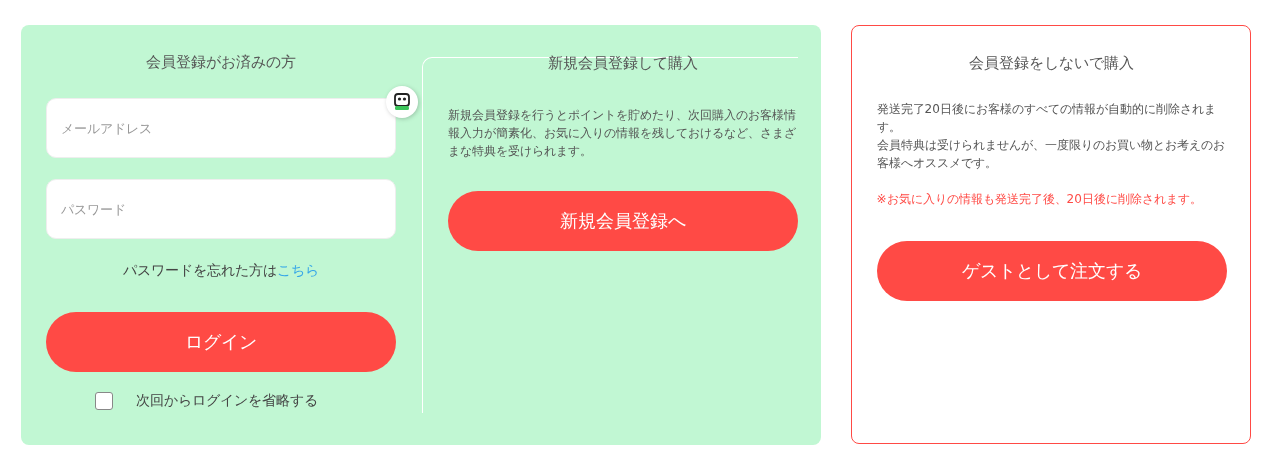  Describe the element at coordinates (221, 342) in the screenshot. I see `login-button: ログイン` at that location.